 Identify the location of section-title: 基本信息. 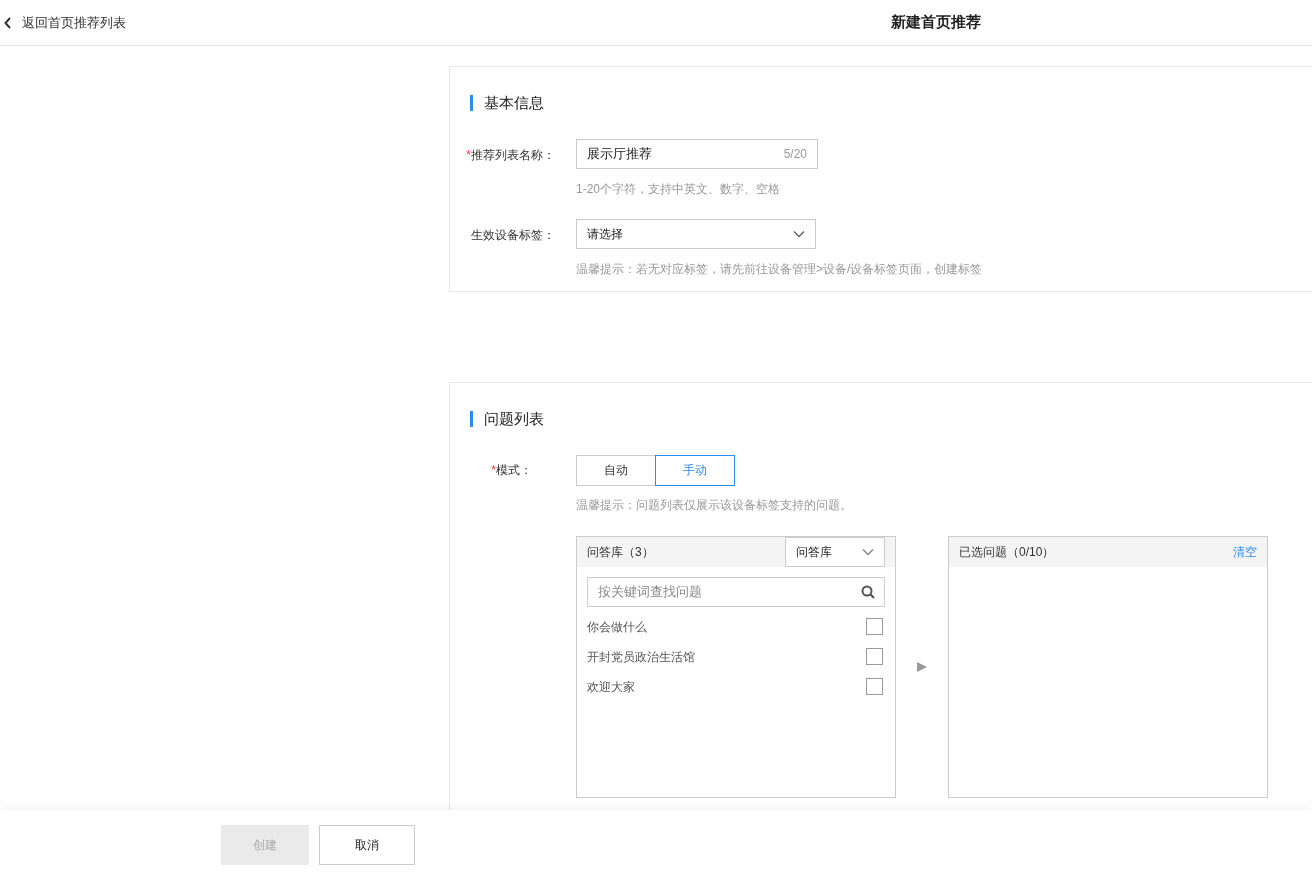
(514, 103).